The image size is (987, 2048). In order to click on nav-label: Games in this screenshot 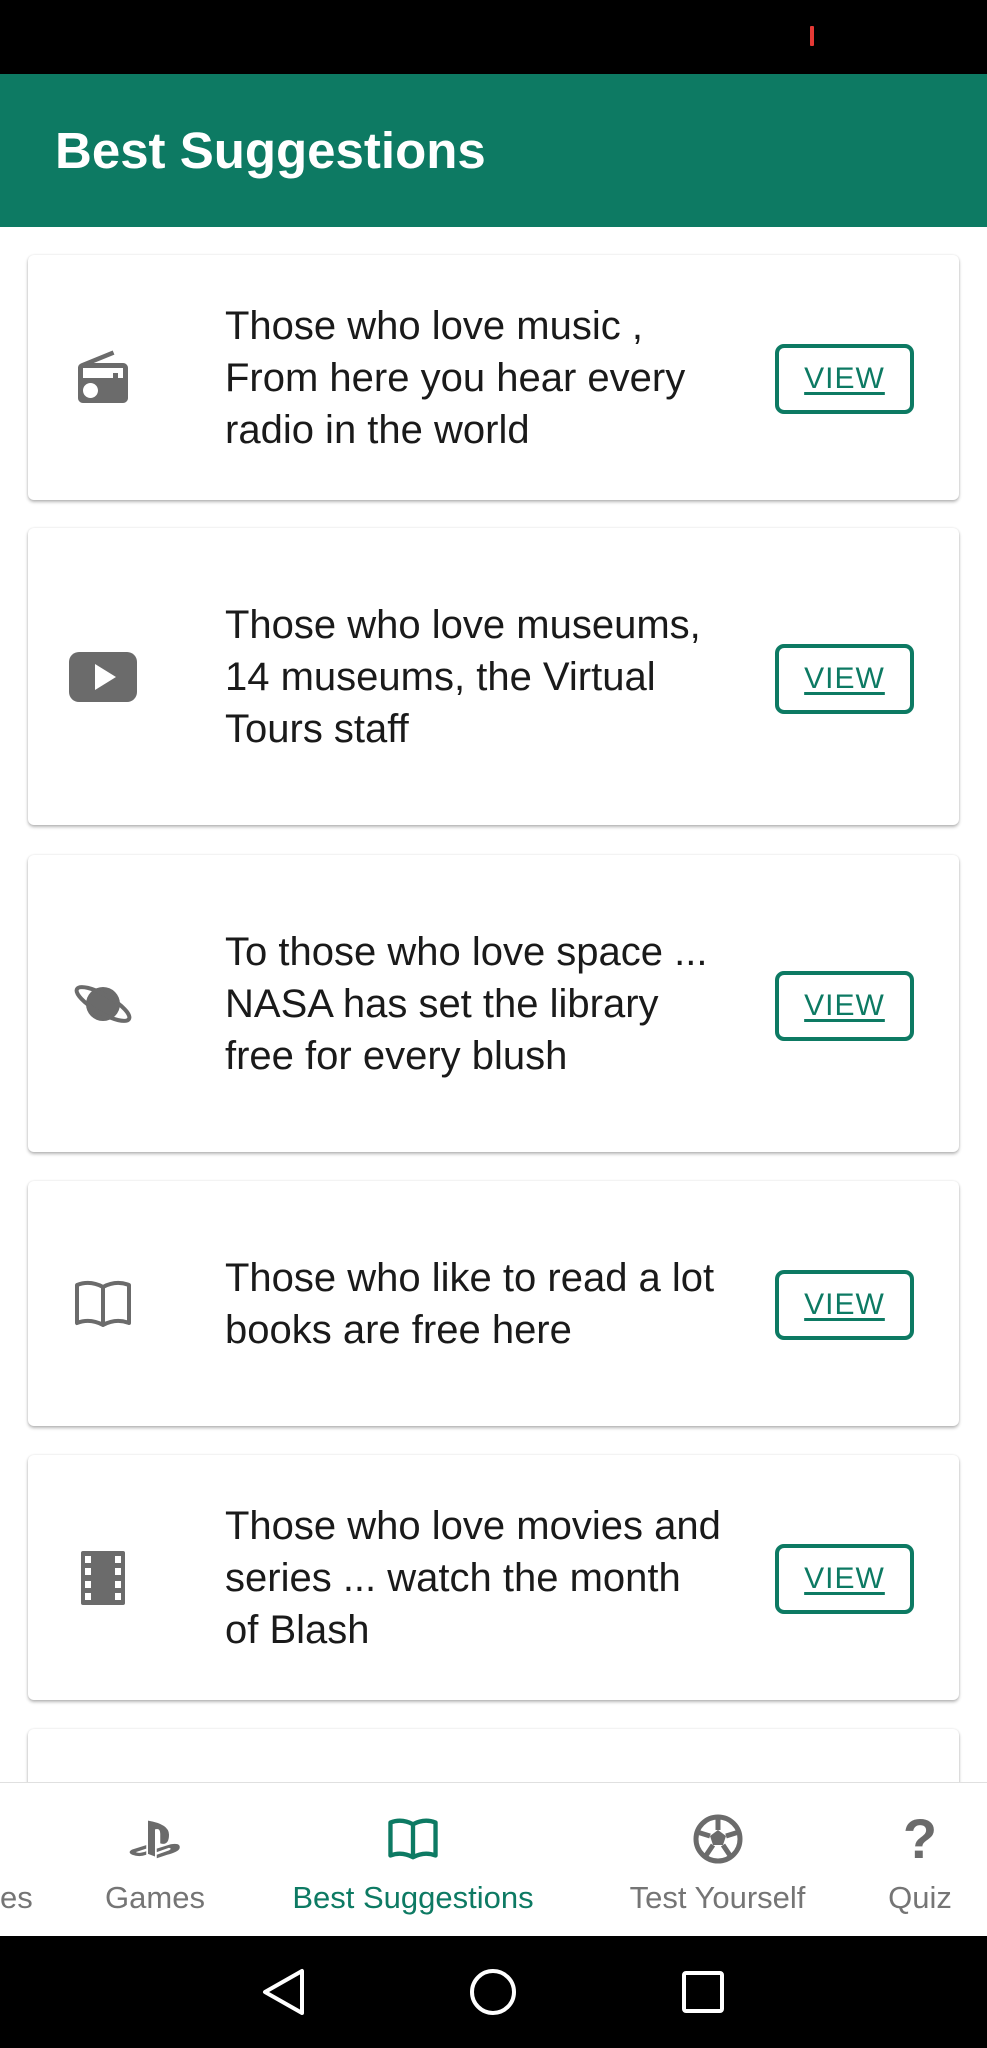, I will do `click(155, 1897)`.